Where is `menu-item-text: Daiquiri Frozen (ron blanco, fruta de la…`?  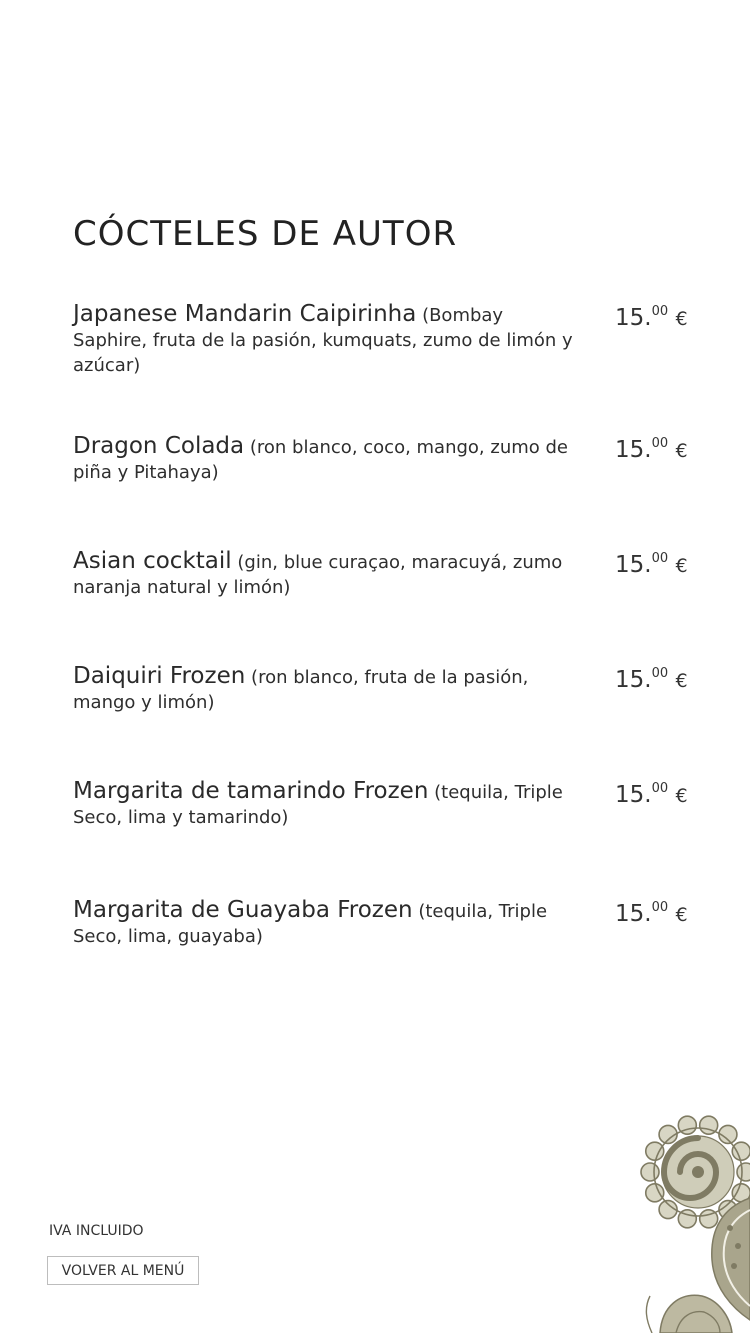
menu-item-text: Daiquiri Frozen (ron blanco, fruta de la… is located at coordinates (325, 689).